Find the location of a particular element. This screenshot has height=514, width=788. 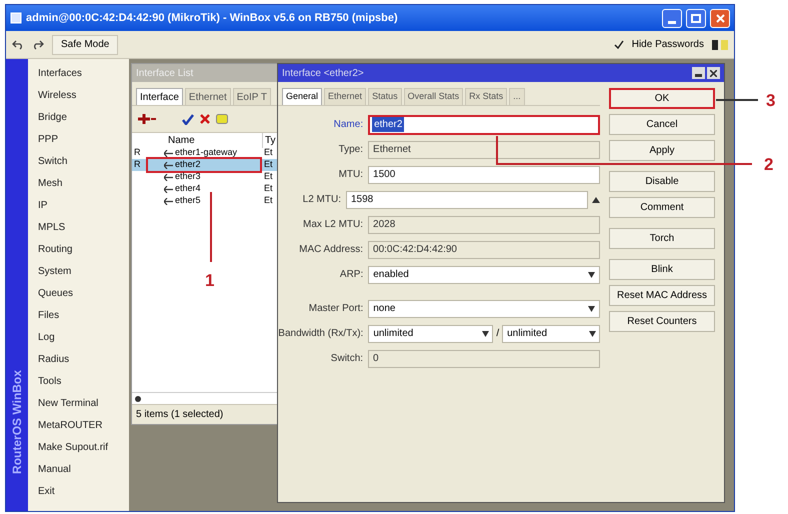

maximize-button is located at coordinates (696, 18).